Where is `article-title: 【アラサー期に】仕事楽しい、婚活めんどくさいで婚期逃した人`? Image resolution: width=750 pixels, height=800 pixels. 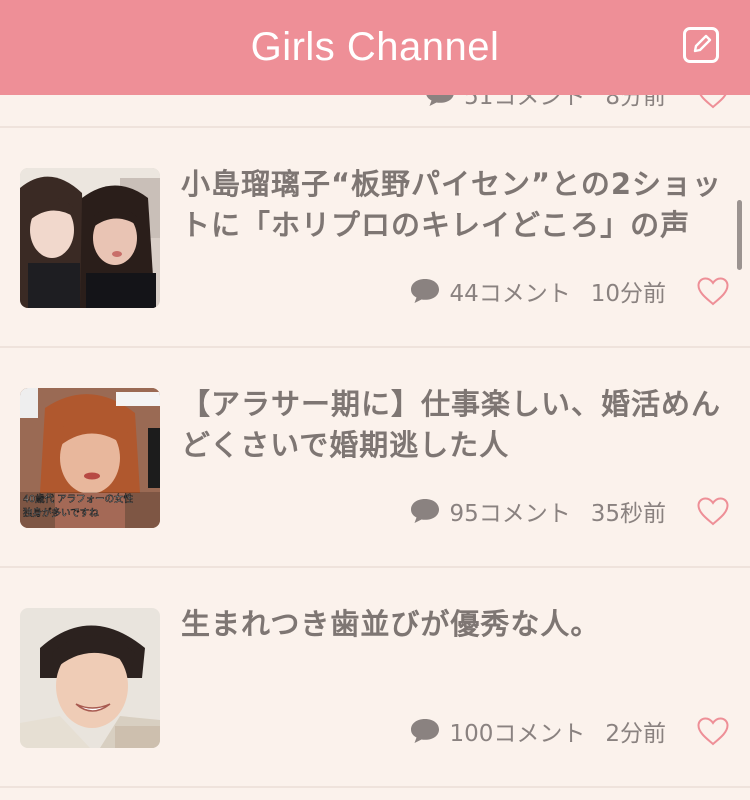
article-title: 【アラサー期に】仕事楽しい、婚活めんどくさいで婚期逃した人 is located at coordinates (455, 425).